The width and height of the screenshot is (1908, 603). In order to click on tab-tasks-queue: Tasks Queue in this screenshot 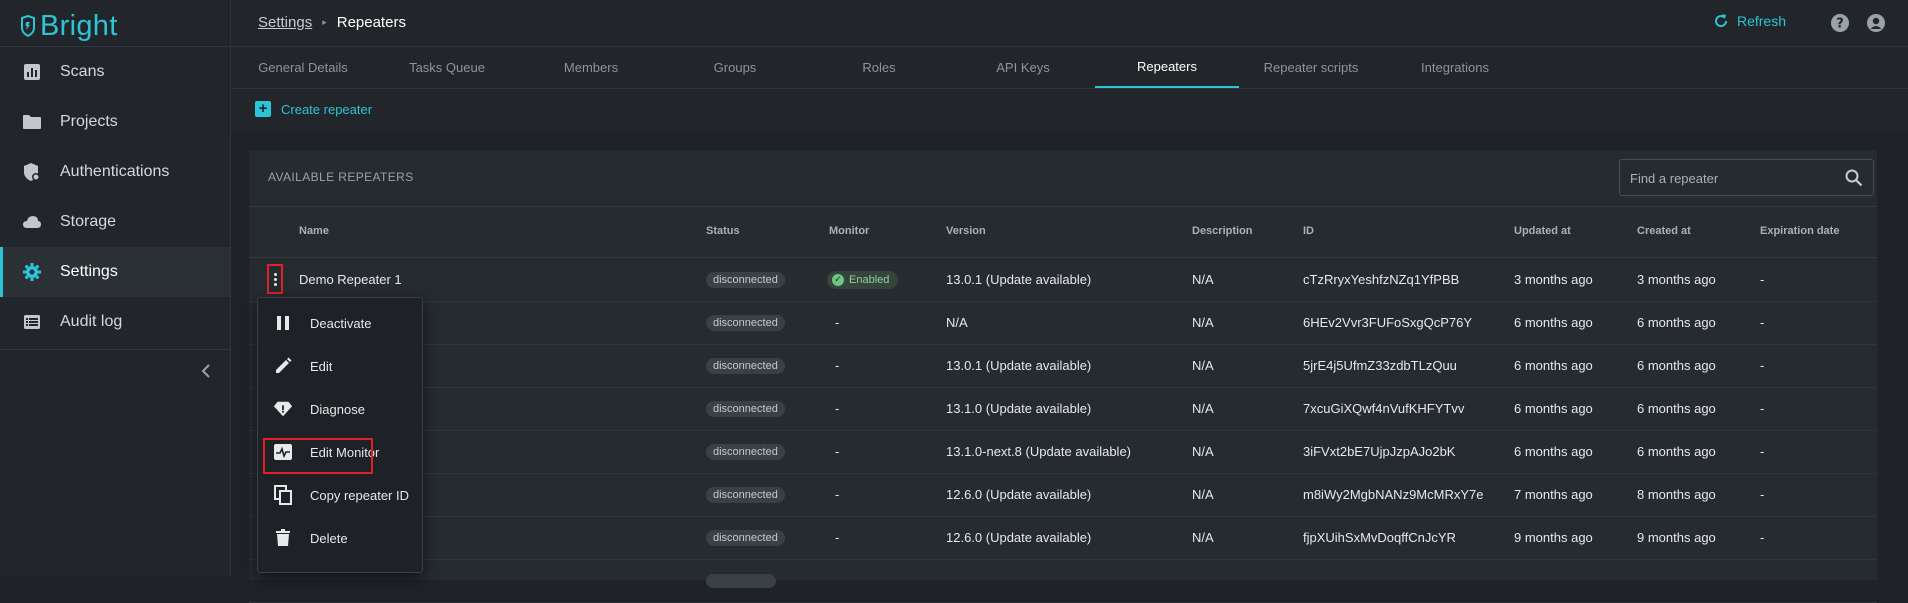, I will do `click(447, 67)`.